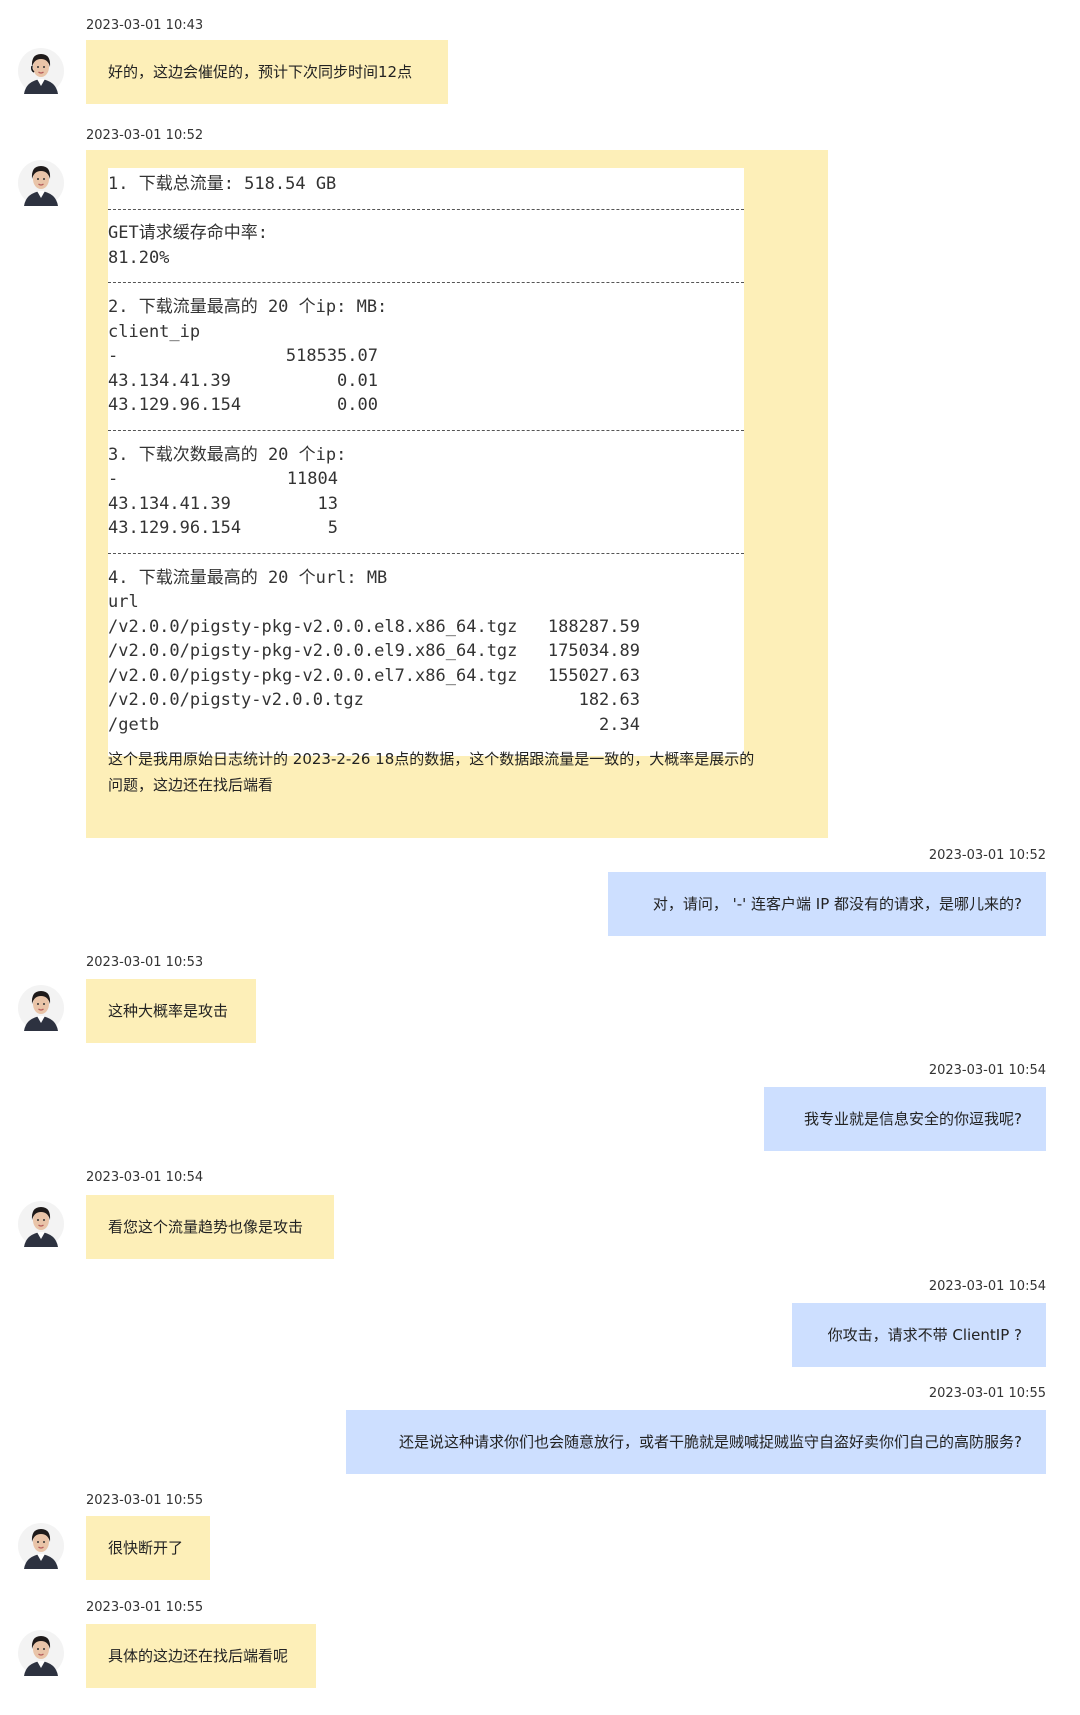 This screenshot has height=1715, width=1080. What do you see at coordinates (426, 725) in the screenshot?
I see `report-row: /getb 2.34` at bounding box center [426, 725].